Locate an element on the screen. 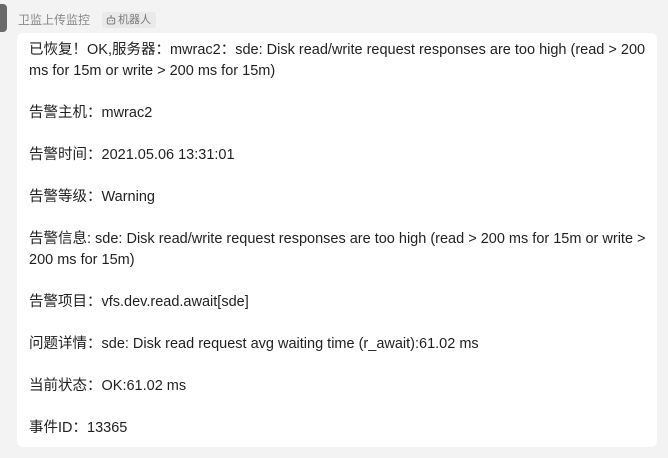  message-line-host: 告警主机：mwrac2 is located at coordinates (91, 113).